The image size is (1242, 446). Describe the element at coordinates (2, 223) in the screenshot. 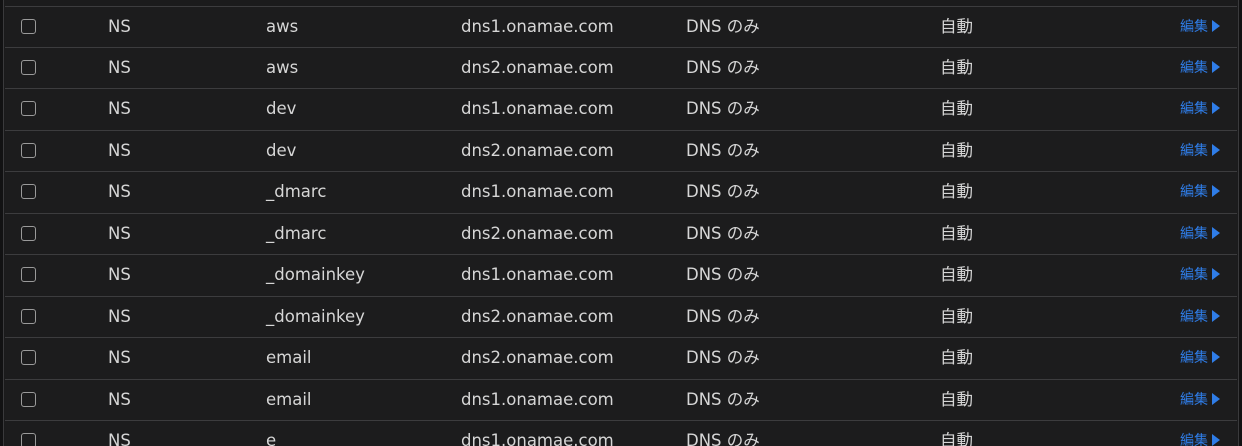

I see `table-frame-left` at that location.